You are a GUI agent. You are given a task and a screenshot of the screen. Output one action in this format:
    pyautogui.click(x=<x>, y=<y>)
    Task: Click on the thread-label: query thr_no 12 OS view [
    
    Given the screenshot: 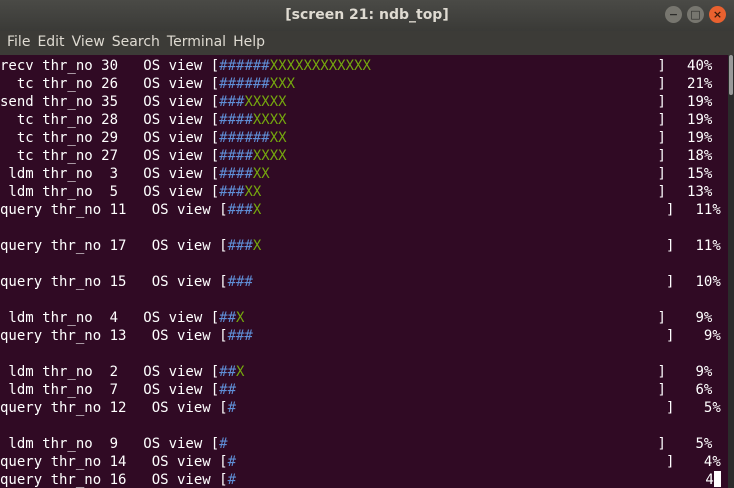 What is the action you would take?
    pyautogui.click(x=114, y=408)
    